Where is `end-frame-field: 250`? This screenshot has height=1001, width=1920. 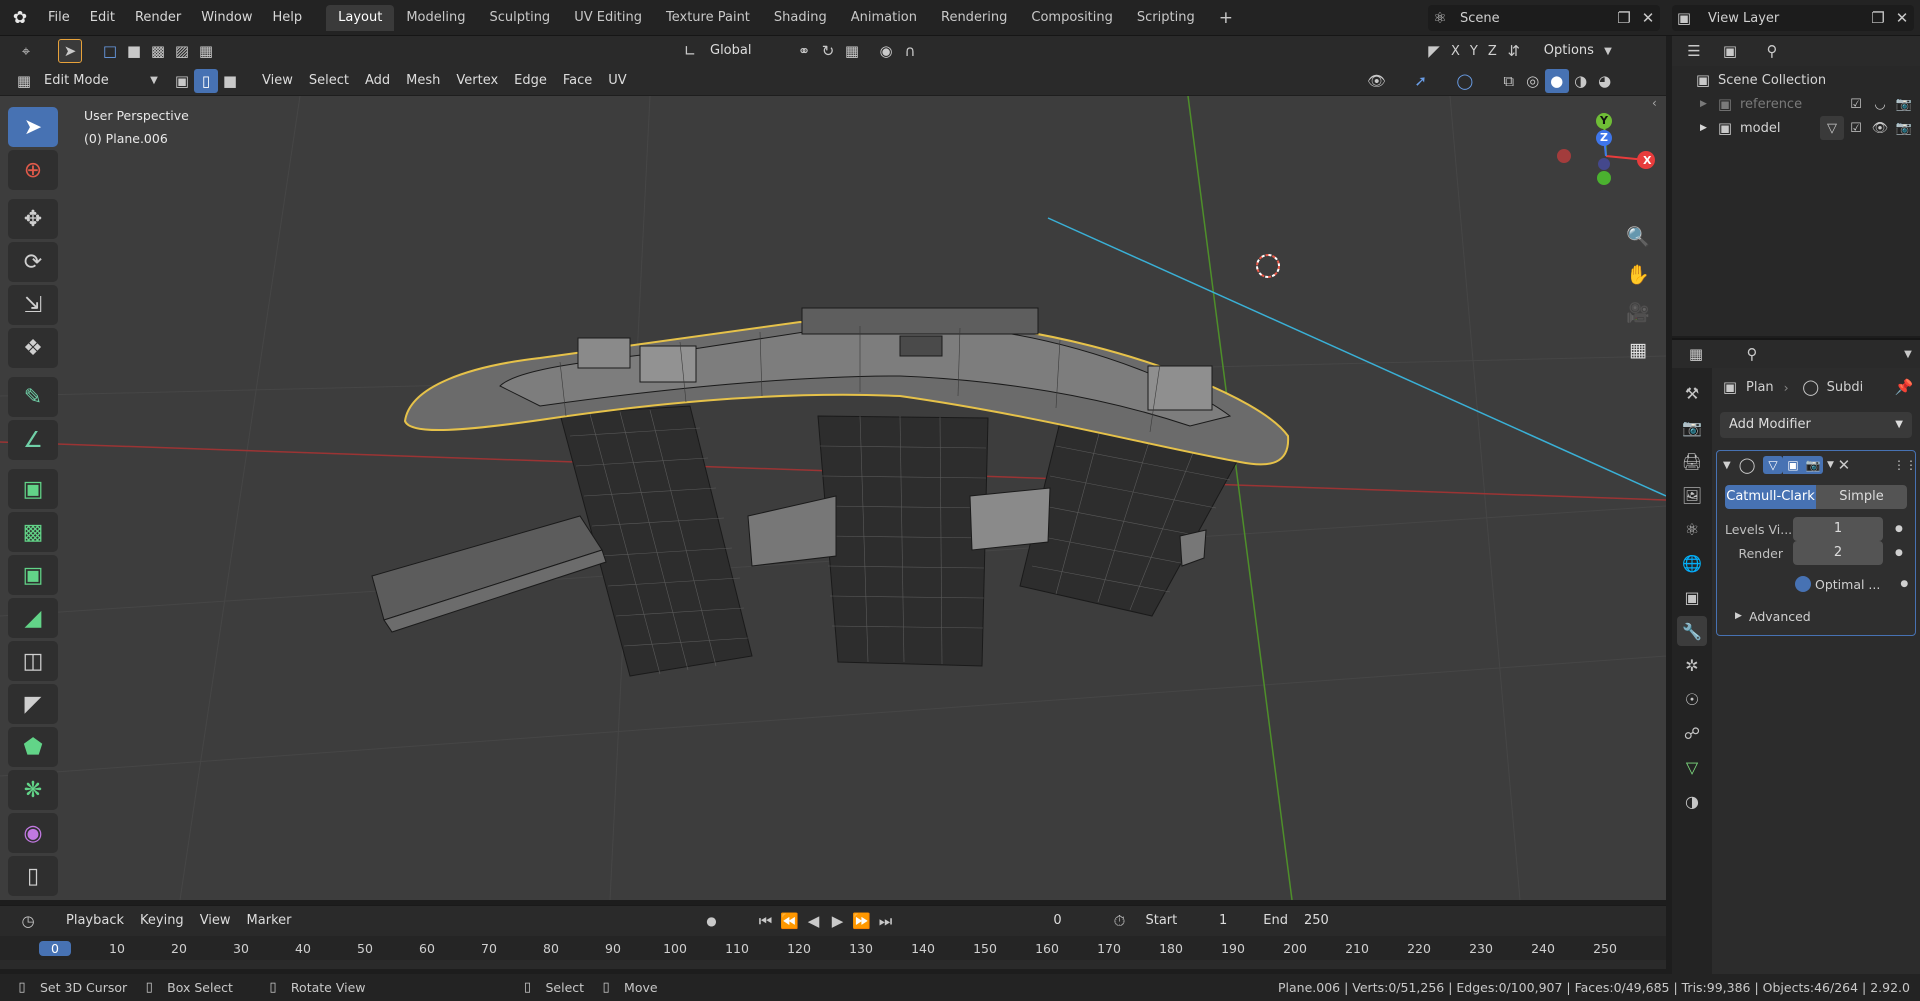 end-frame-field: 250 is located at coordinates (1316, 921).